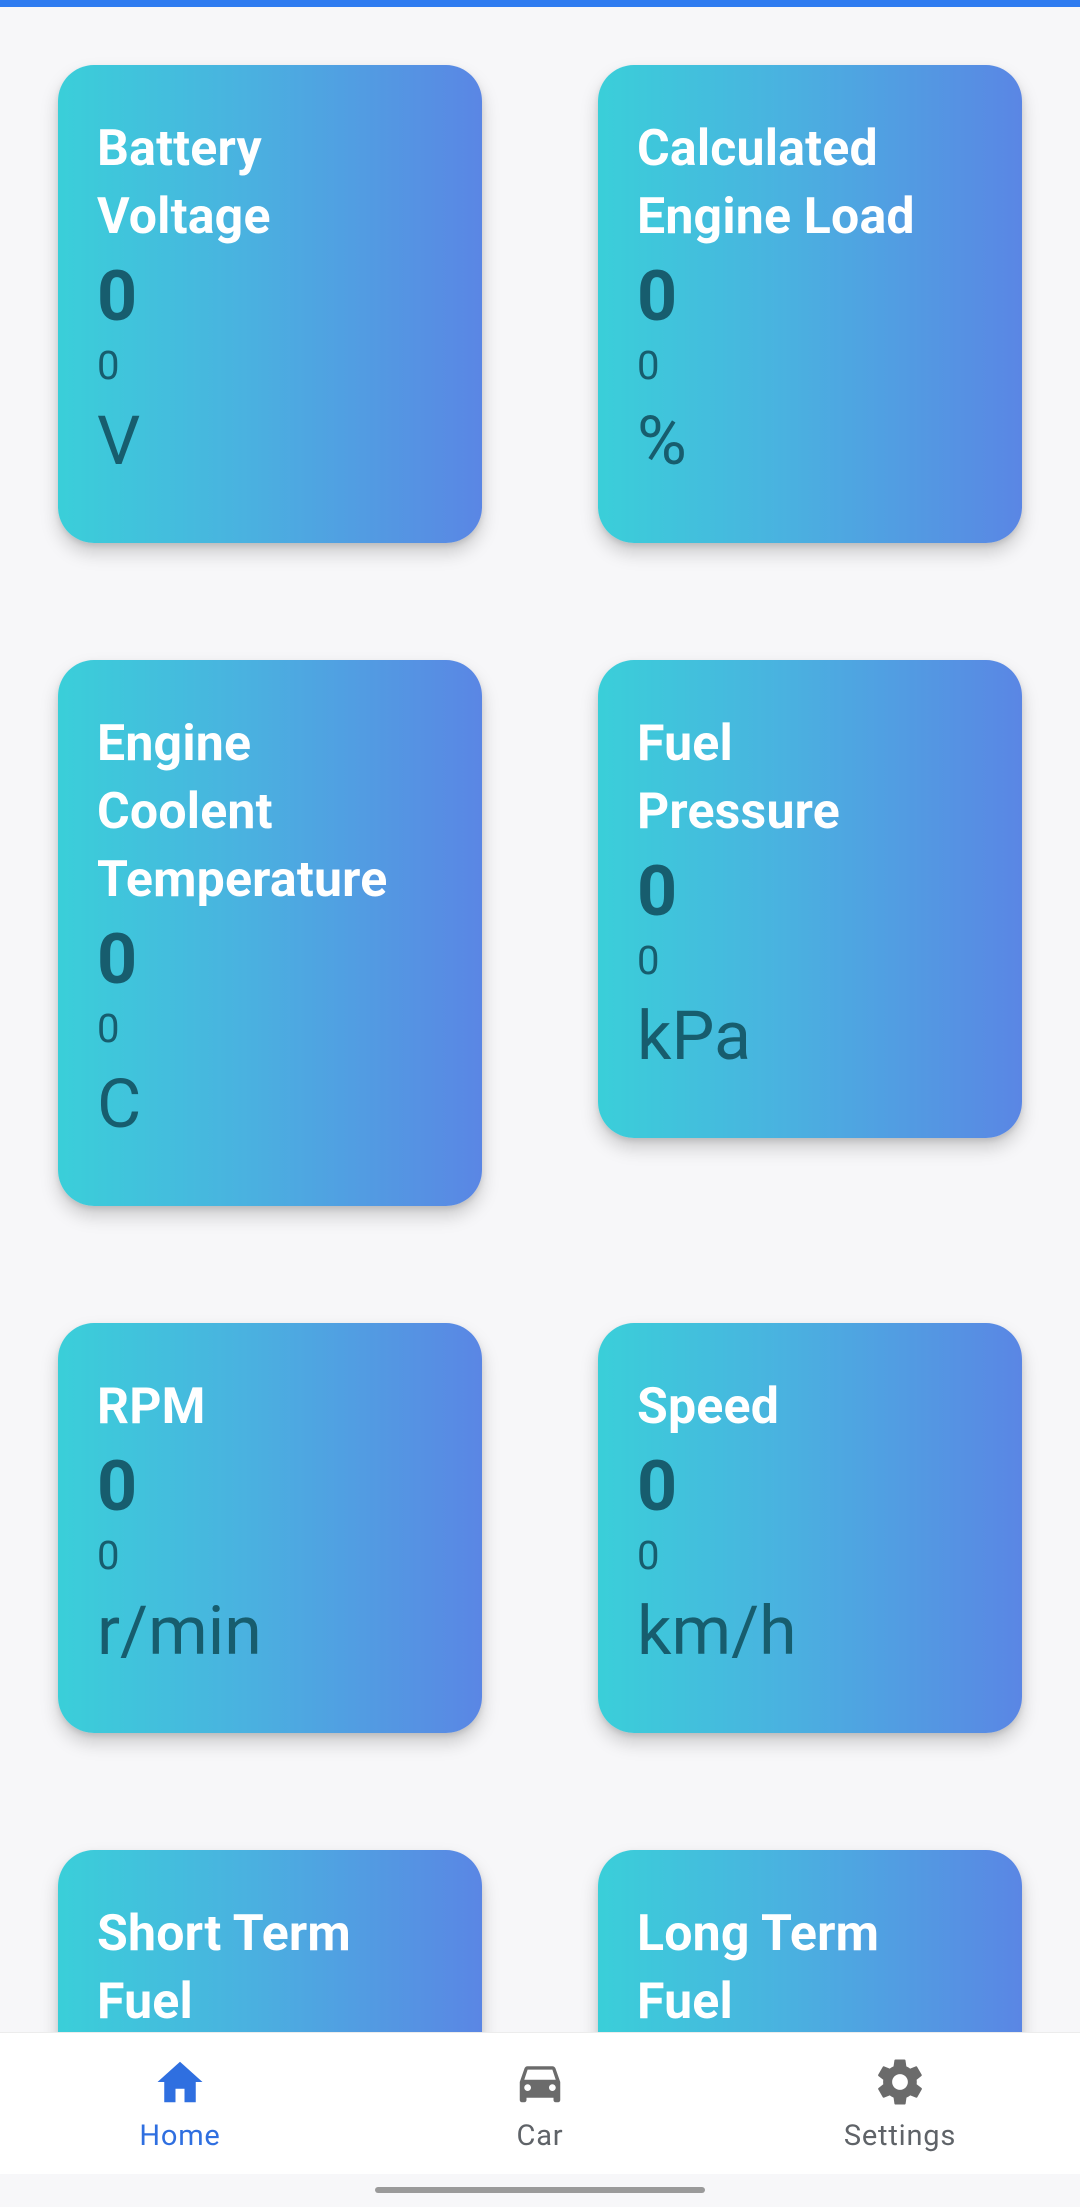 The width and height of the screenshot is (1080, 2207). Describe the element at coordinates (810, 899) in the screenshot. I see `card-fuel-pressure: Fuel Pressure 0 0 kPa` at that location.